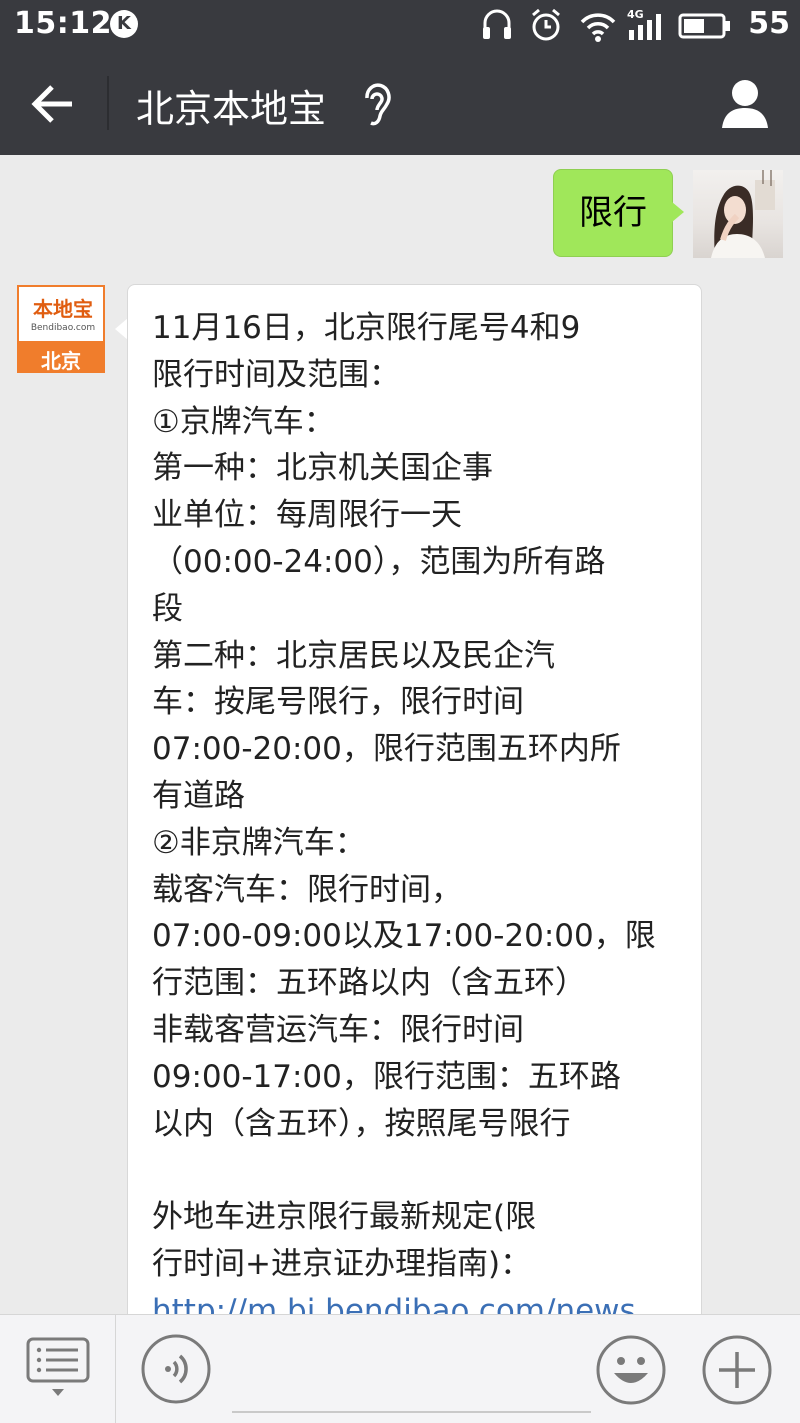  What do you see at coordinates (361, 1123) in the screenshot?
I see `message-line: 以内（含五环），按照尾号限行` at bounding box center [361, 1123].